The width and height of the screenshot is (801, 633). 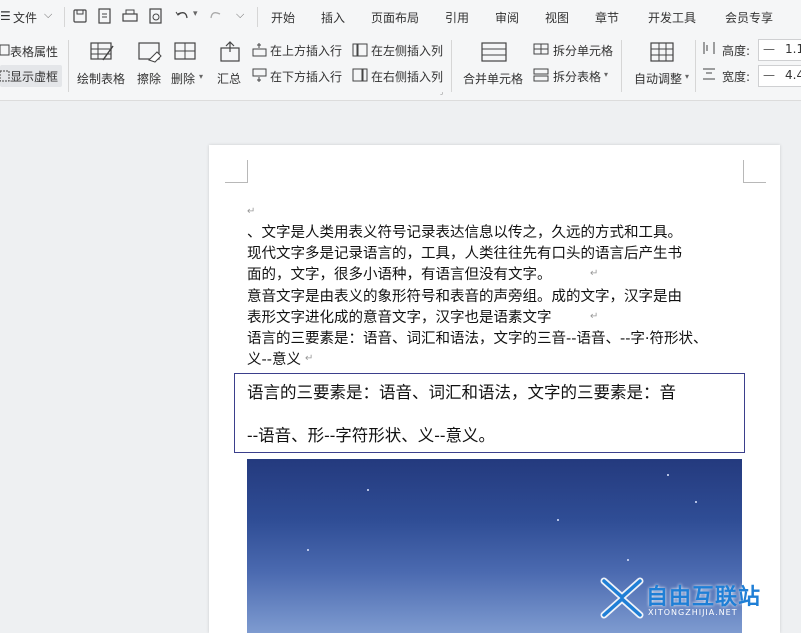 What do you see at coordinates (229, 78) in the screenshot?
I see `summary-button: 汇总` at bounding box center [229, 78].